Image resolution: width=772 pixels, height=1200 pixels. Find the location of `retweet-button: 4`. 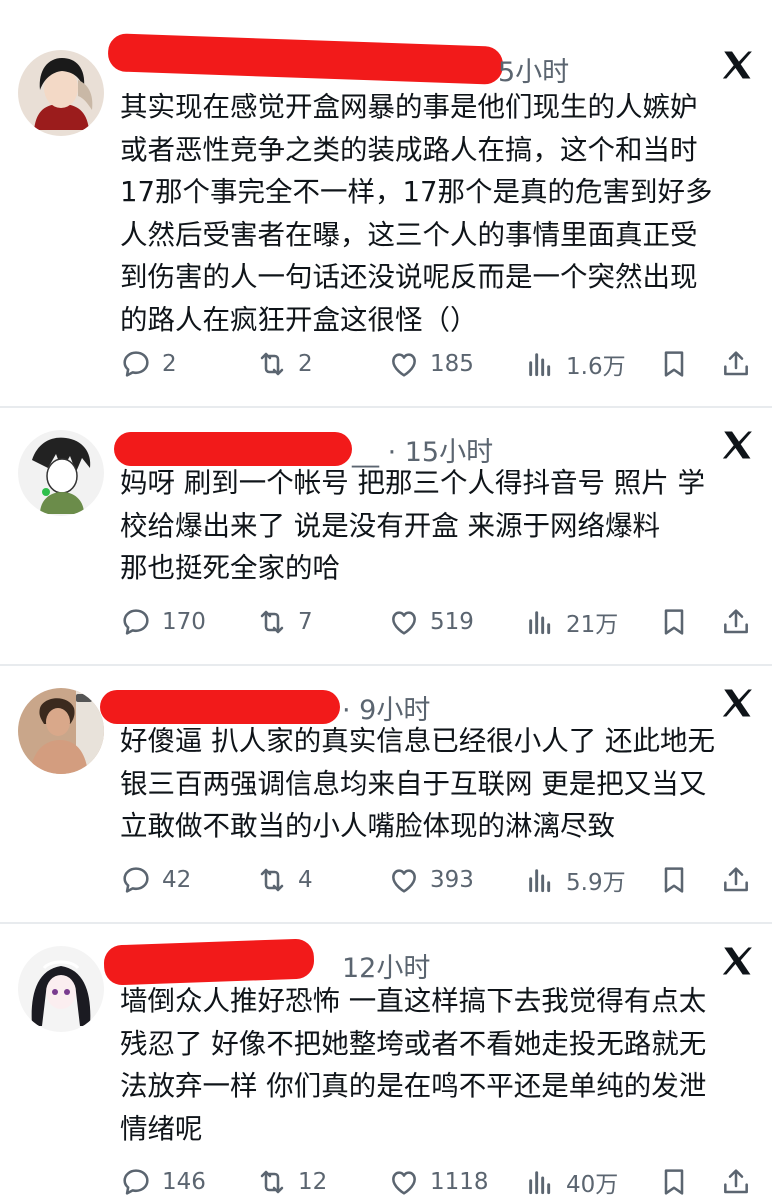

retweet-button: 4 is located at coordinates (284, 880).